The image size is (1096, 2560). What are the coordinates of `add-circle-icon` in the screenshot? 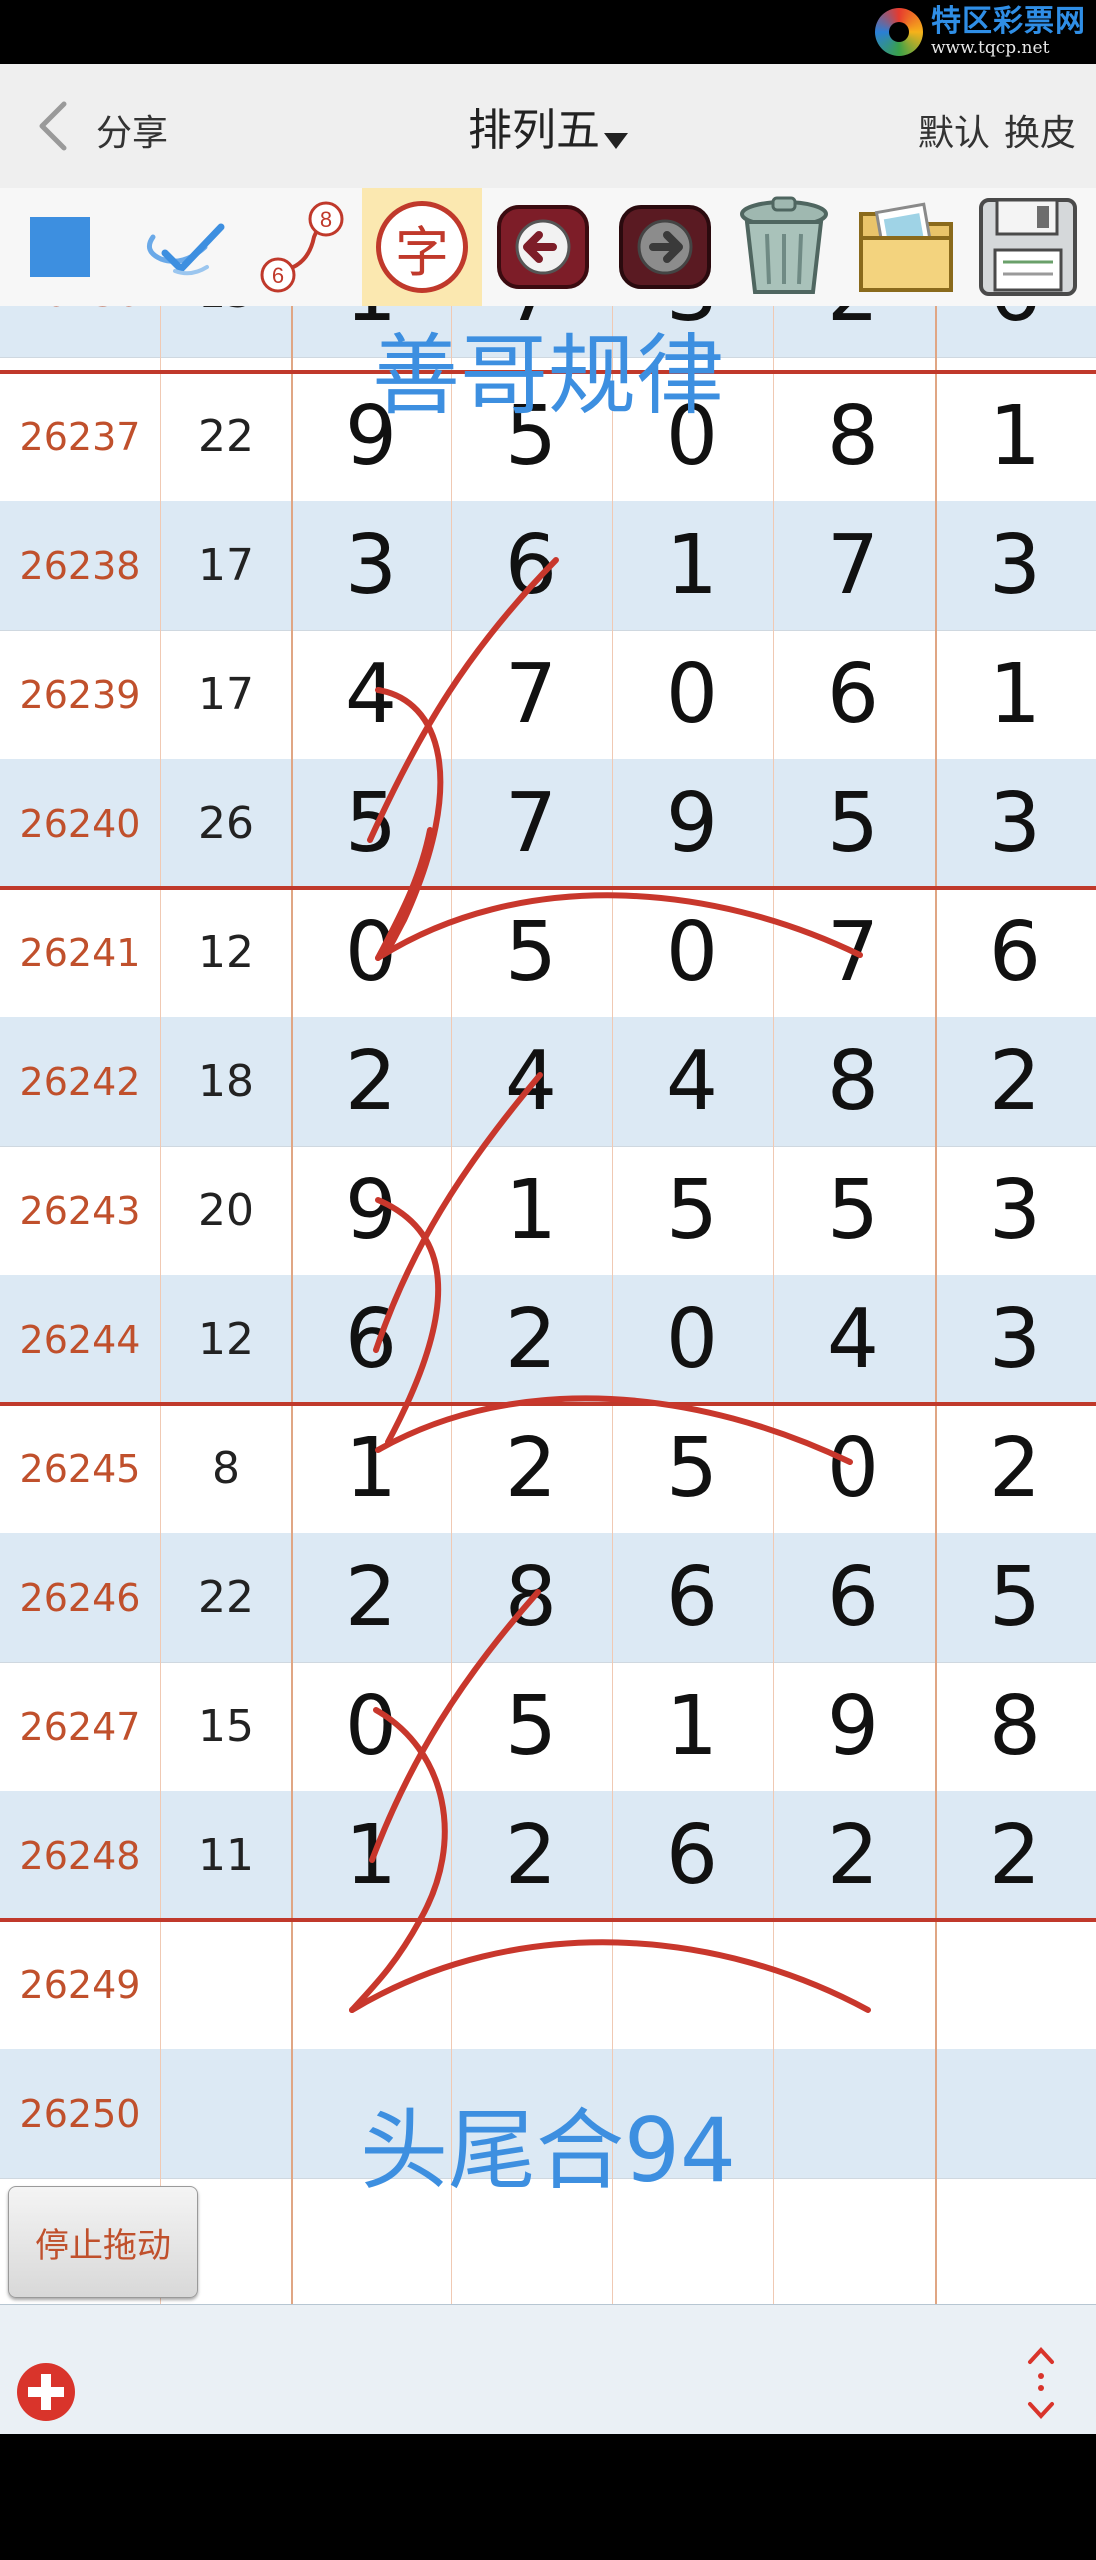 It's located at (46, 2392).